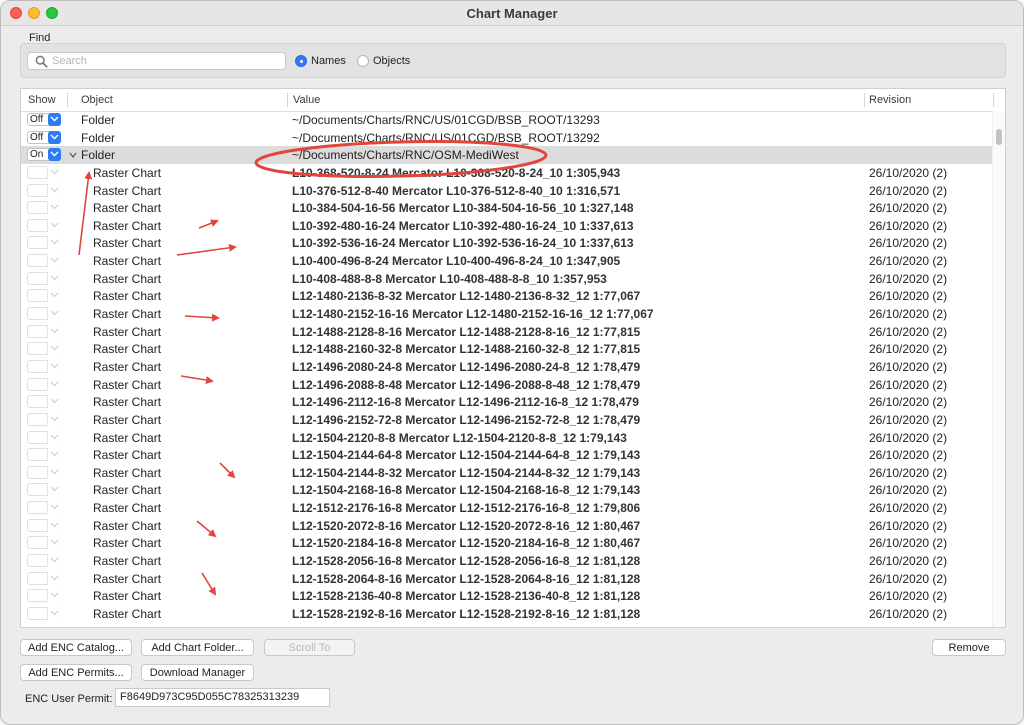 This screenshot has height=725, width=1024. What do you see at coordinates (890, 100) in the screenshot?
I see `column-header-revision: Revision` at bounding box center [890, 100].